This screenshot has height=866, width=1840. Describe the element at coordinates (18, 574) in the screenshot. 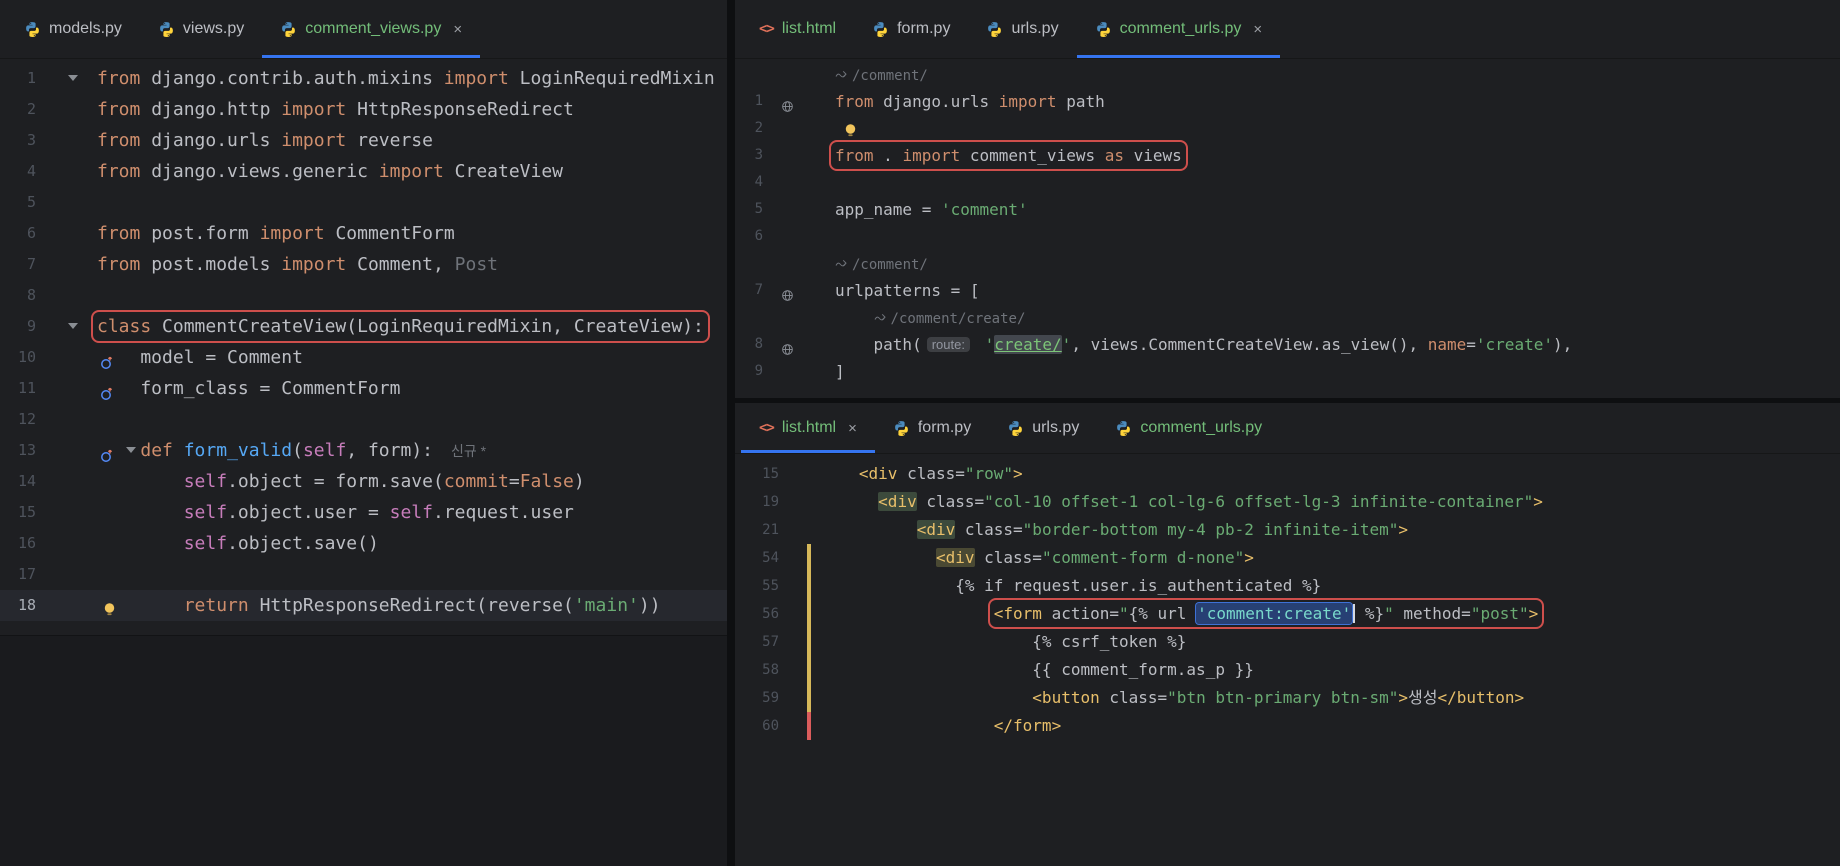

I see `line-number: 17` at that location.